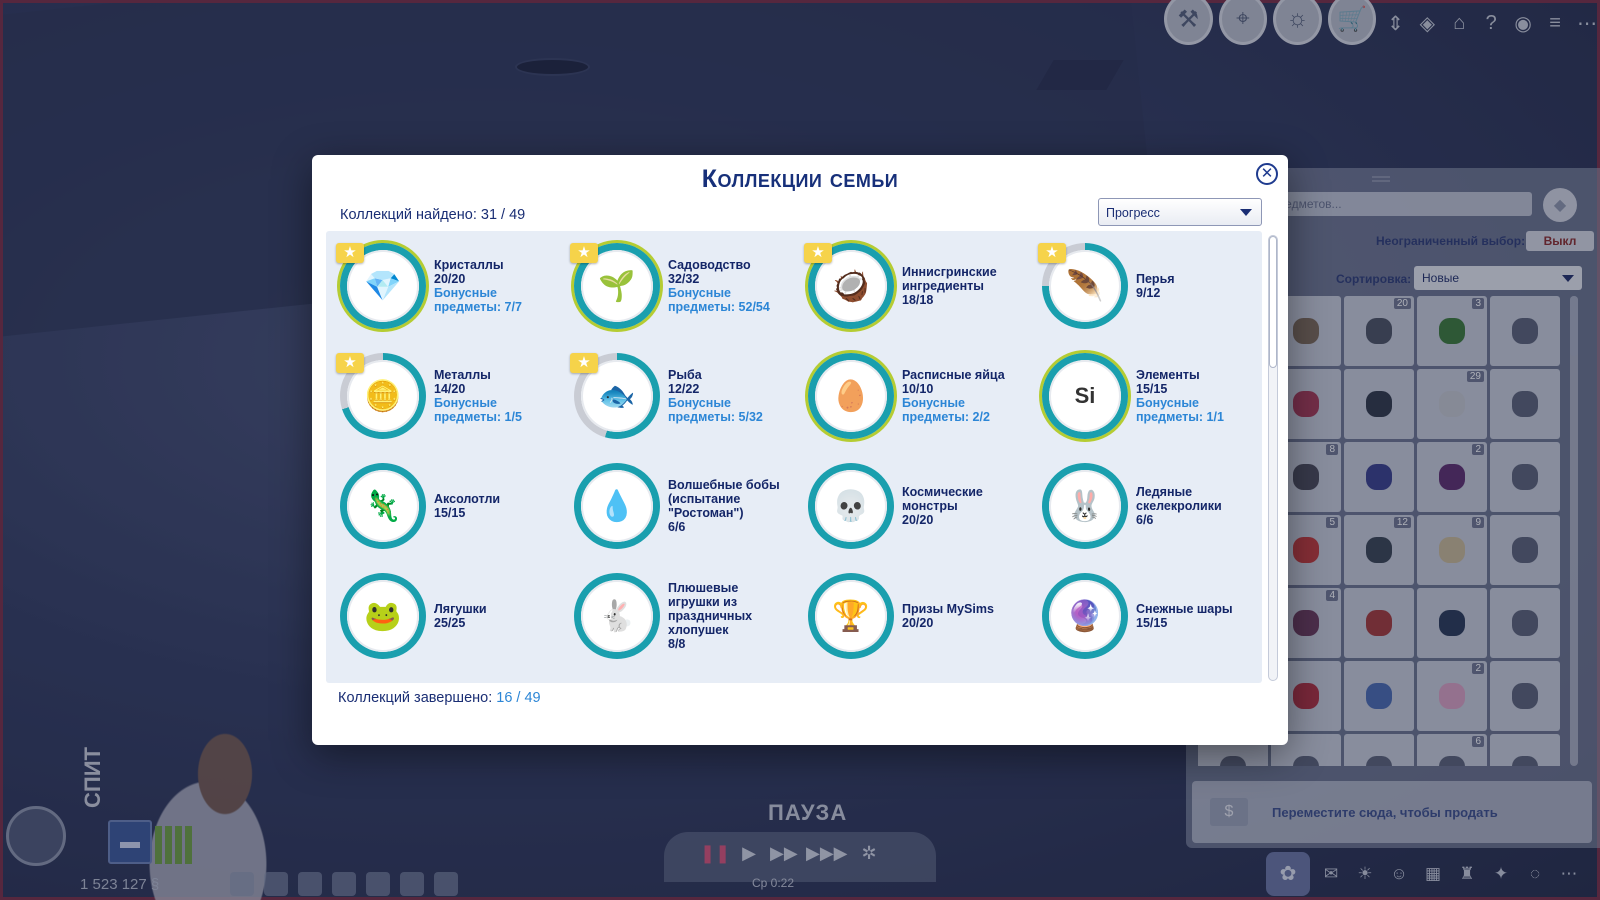  I want to click on collection-item: 🔮 Снежные шары 15/15, so click(1145, 616).